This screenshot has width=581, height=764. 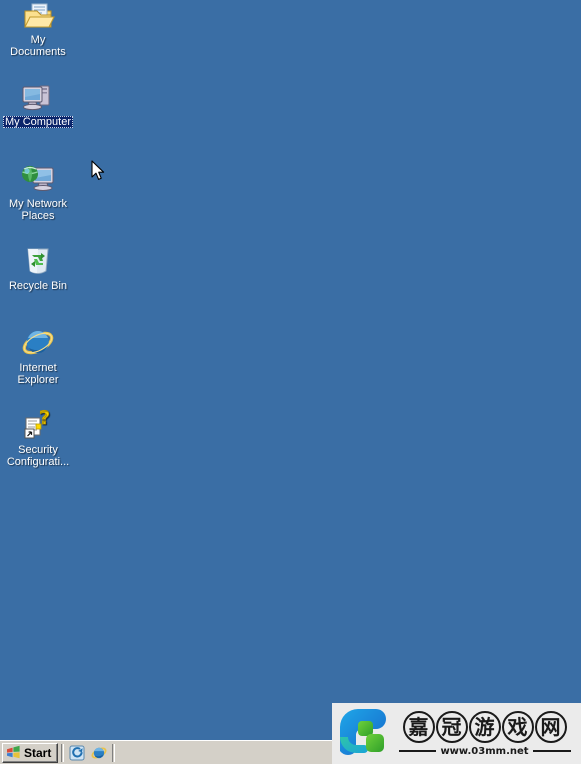 I want to click on desktop-icon-my-network-places: My Network Places, so click(x=38, y=192).